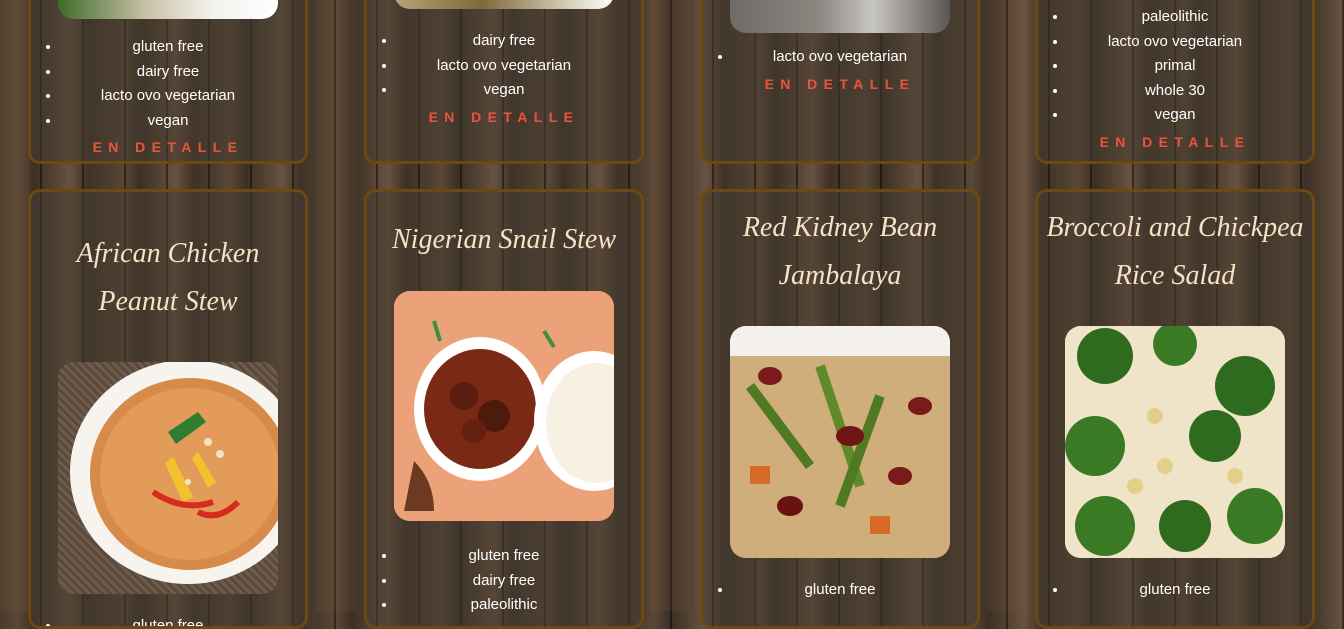 This screenshot has width=1344, height=629. I want to click on jambalaya-illustration, so click(840, 442).